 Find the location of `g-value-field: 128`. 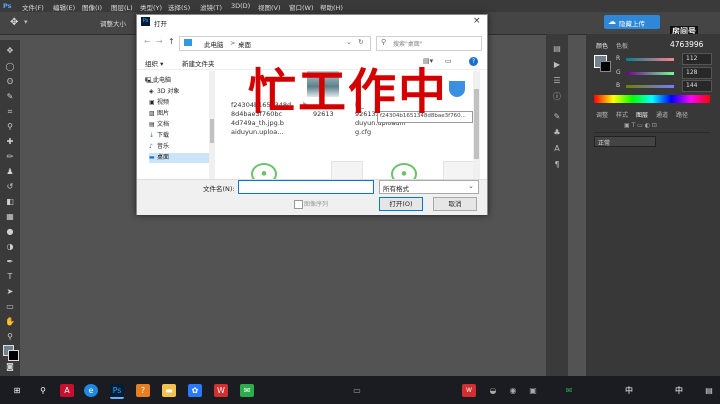

g-value-field: 128 is located at coordinates (697, 73).